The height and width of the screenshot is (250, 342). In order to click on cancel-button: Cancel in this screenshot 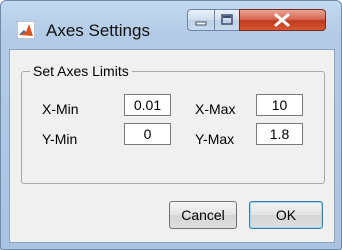, I will do `click(203, 215)`.